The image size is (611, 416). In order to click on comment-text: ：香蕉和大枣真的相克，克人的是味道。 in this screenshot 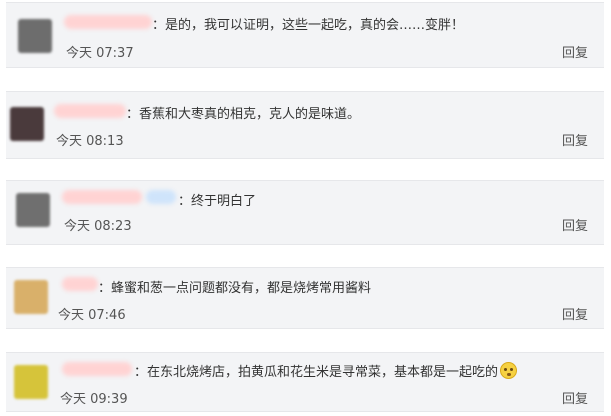, I will do `click(243, 114)`.